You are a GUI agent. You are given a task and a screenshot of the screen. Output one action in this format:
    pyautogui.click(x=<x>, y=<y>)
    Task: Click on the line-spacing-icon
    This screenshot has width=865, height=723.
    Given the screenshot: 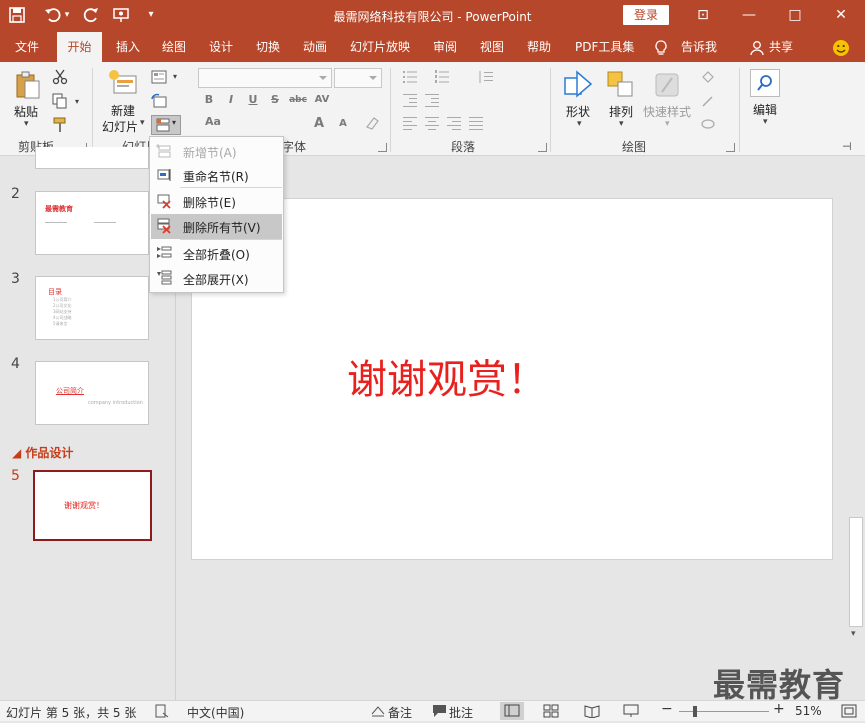 What is the action you would take?
    pyautogui.click(x=486, y=77)
    